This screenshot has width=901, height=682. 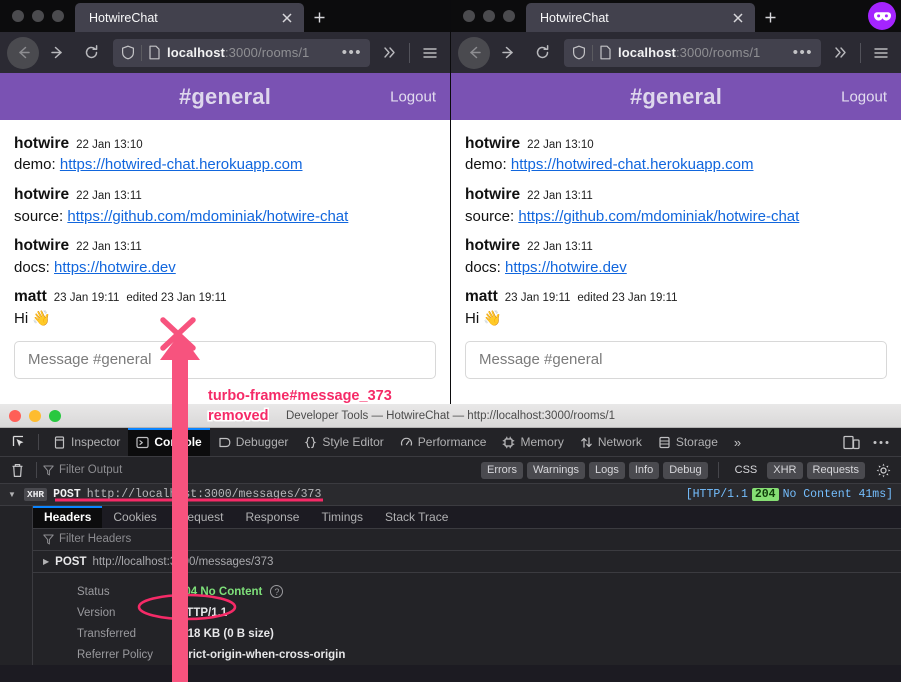 What do you see at coordinates (556, 470) in the screenshot?
I see `filter-pill-warnings: Warnings` at bounding box center [556, 470].